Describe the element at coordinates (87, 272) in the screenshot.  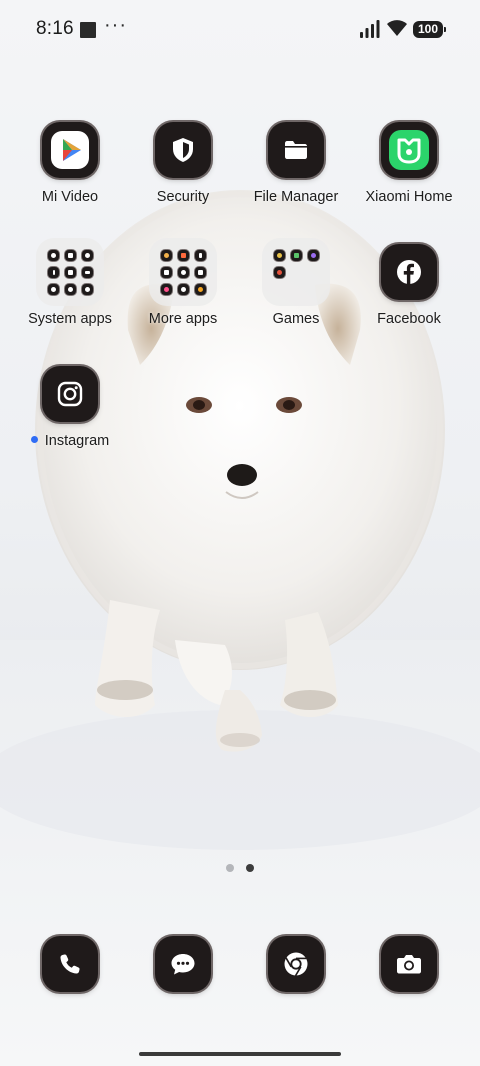
I see `mini-download-icon` at that location.